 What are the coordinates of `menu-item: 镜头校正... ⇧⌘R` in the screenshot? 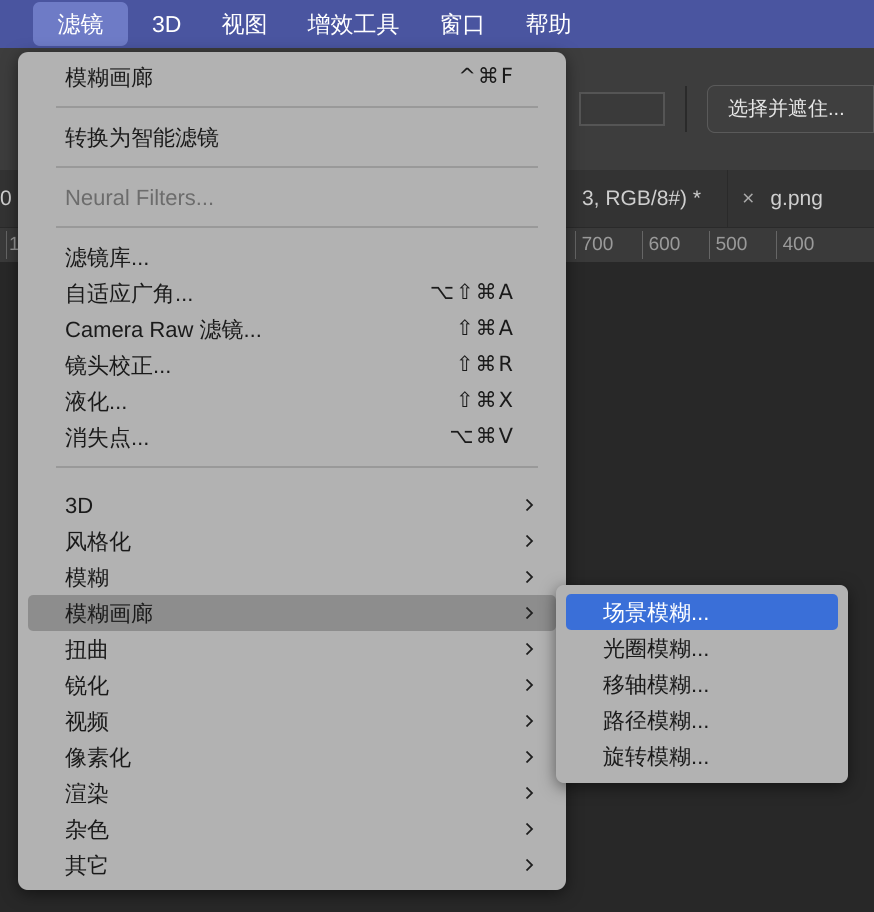 It's located at (292, 365).